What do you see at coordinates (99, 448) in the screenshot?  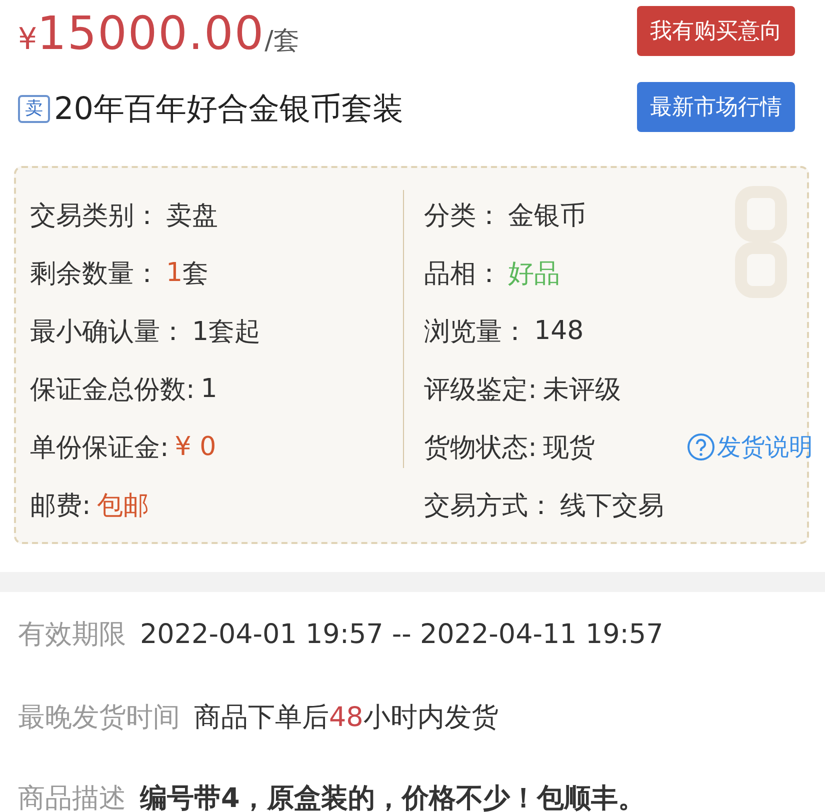 I see `field-label: 单份保证金:` at bounding box center [99, 448].